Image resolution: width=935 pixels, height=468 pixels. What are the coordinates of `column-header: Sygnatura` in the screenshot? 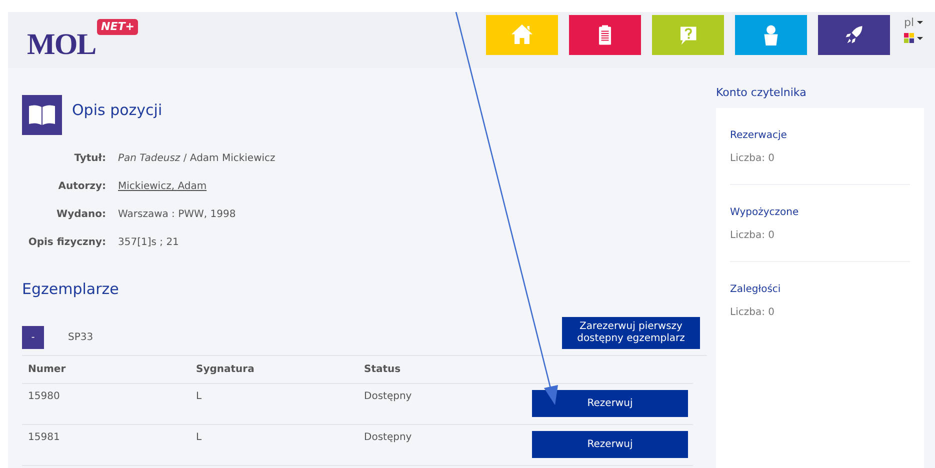 It's located at (225, 370).